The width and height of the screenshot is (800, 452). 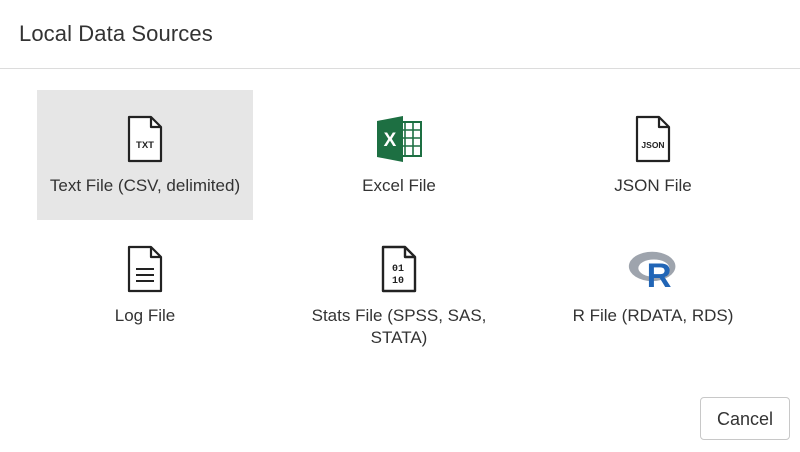 What do you see at coordinates (652, 145) in the screenshot?
I see `svg-text: JSON` at bounding box center [652, 145].